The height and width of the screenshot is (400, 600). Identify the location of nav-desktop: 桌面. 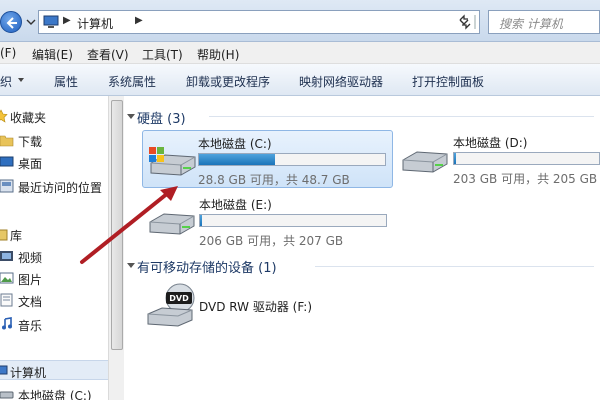
(54, 162).